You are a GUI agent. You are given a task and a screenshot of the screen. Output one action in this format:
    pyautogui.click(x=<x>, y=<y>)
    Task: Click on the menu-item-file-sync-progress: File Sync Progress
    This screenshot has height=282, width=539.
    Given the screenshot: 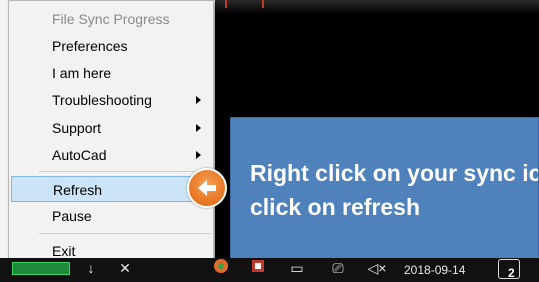 What is the action you would take?
    pyautogui.click(x=111, y=19)
    